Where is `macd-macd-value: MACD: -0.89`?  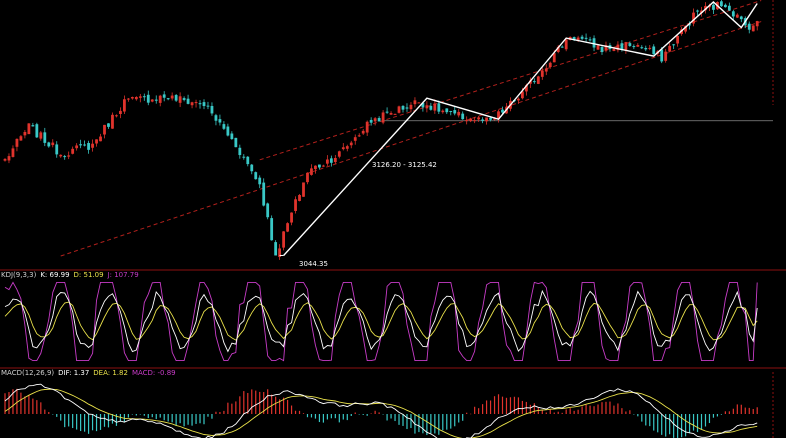 macd-macd-value: MACD: -0.89 is located at coordinates (153, 373).